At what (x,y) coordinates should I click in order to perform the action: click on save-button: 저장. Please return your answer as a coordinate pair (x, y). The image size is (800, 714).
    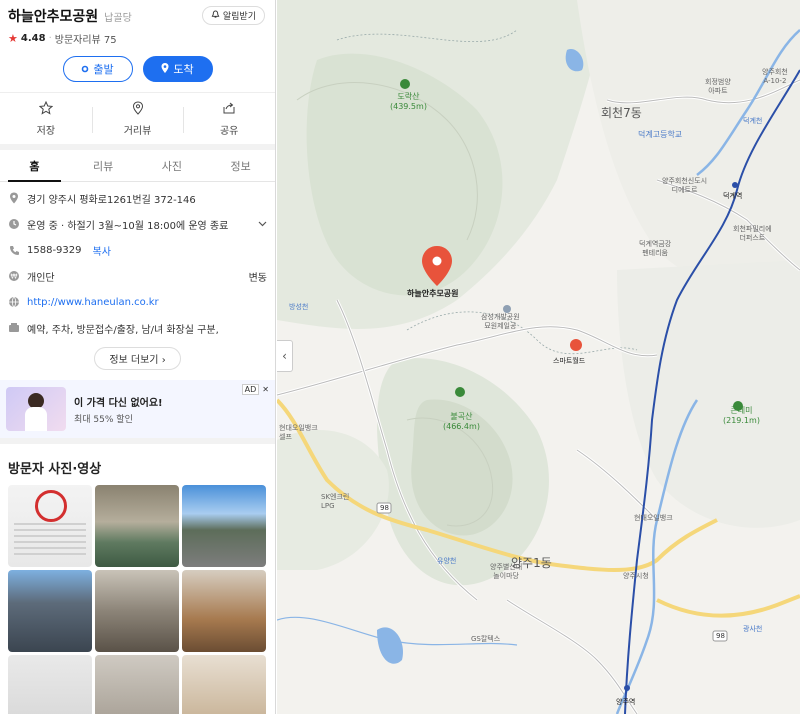
    Looking at the image, I should click on (46, 118).